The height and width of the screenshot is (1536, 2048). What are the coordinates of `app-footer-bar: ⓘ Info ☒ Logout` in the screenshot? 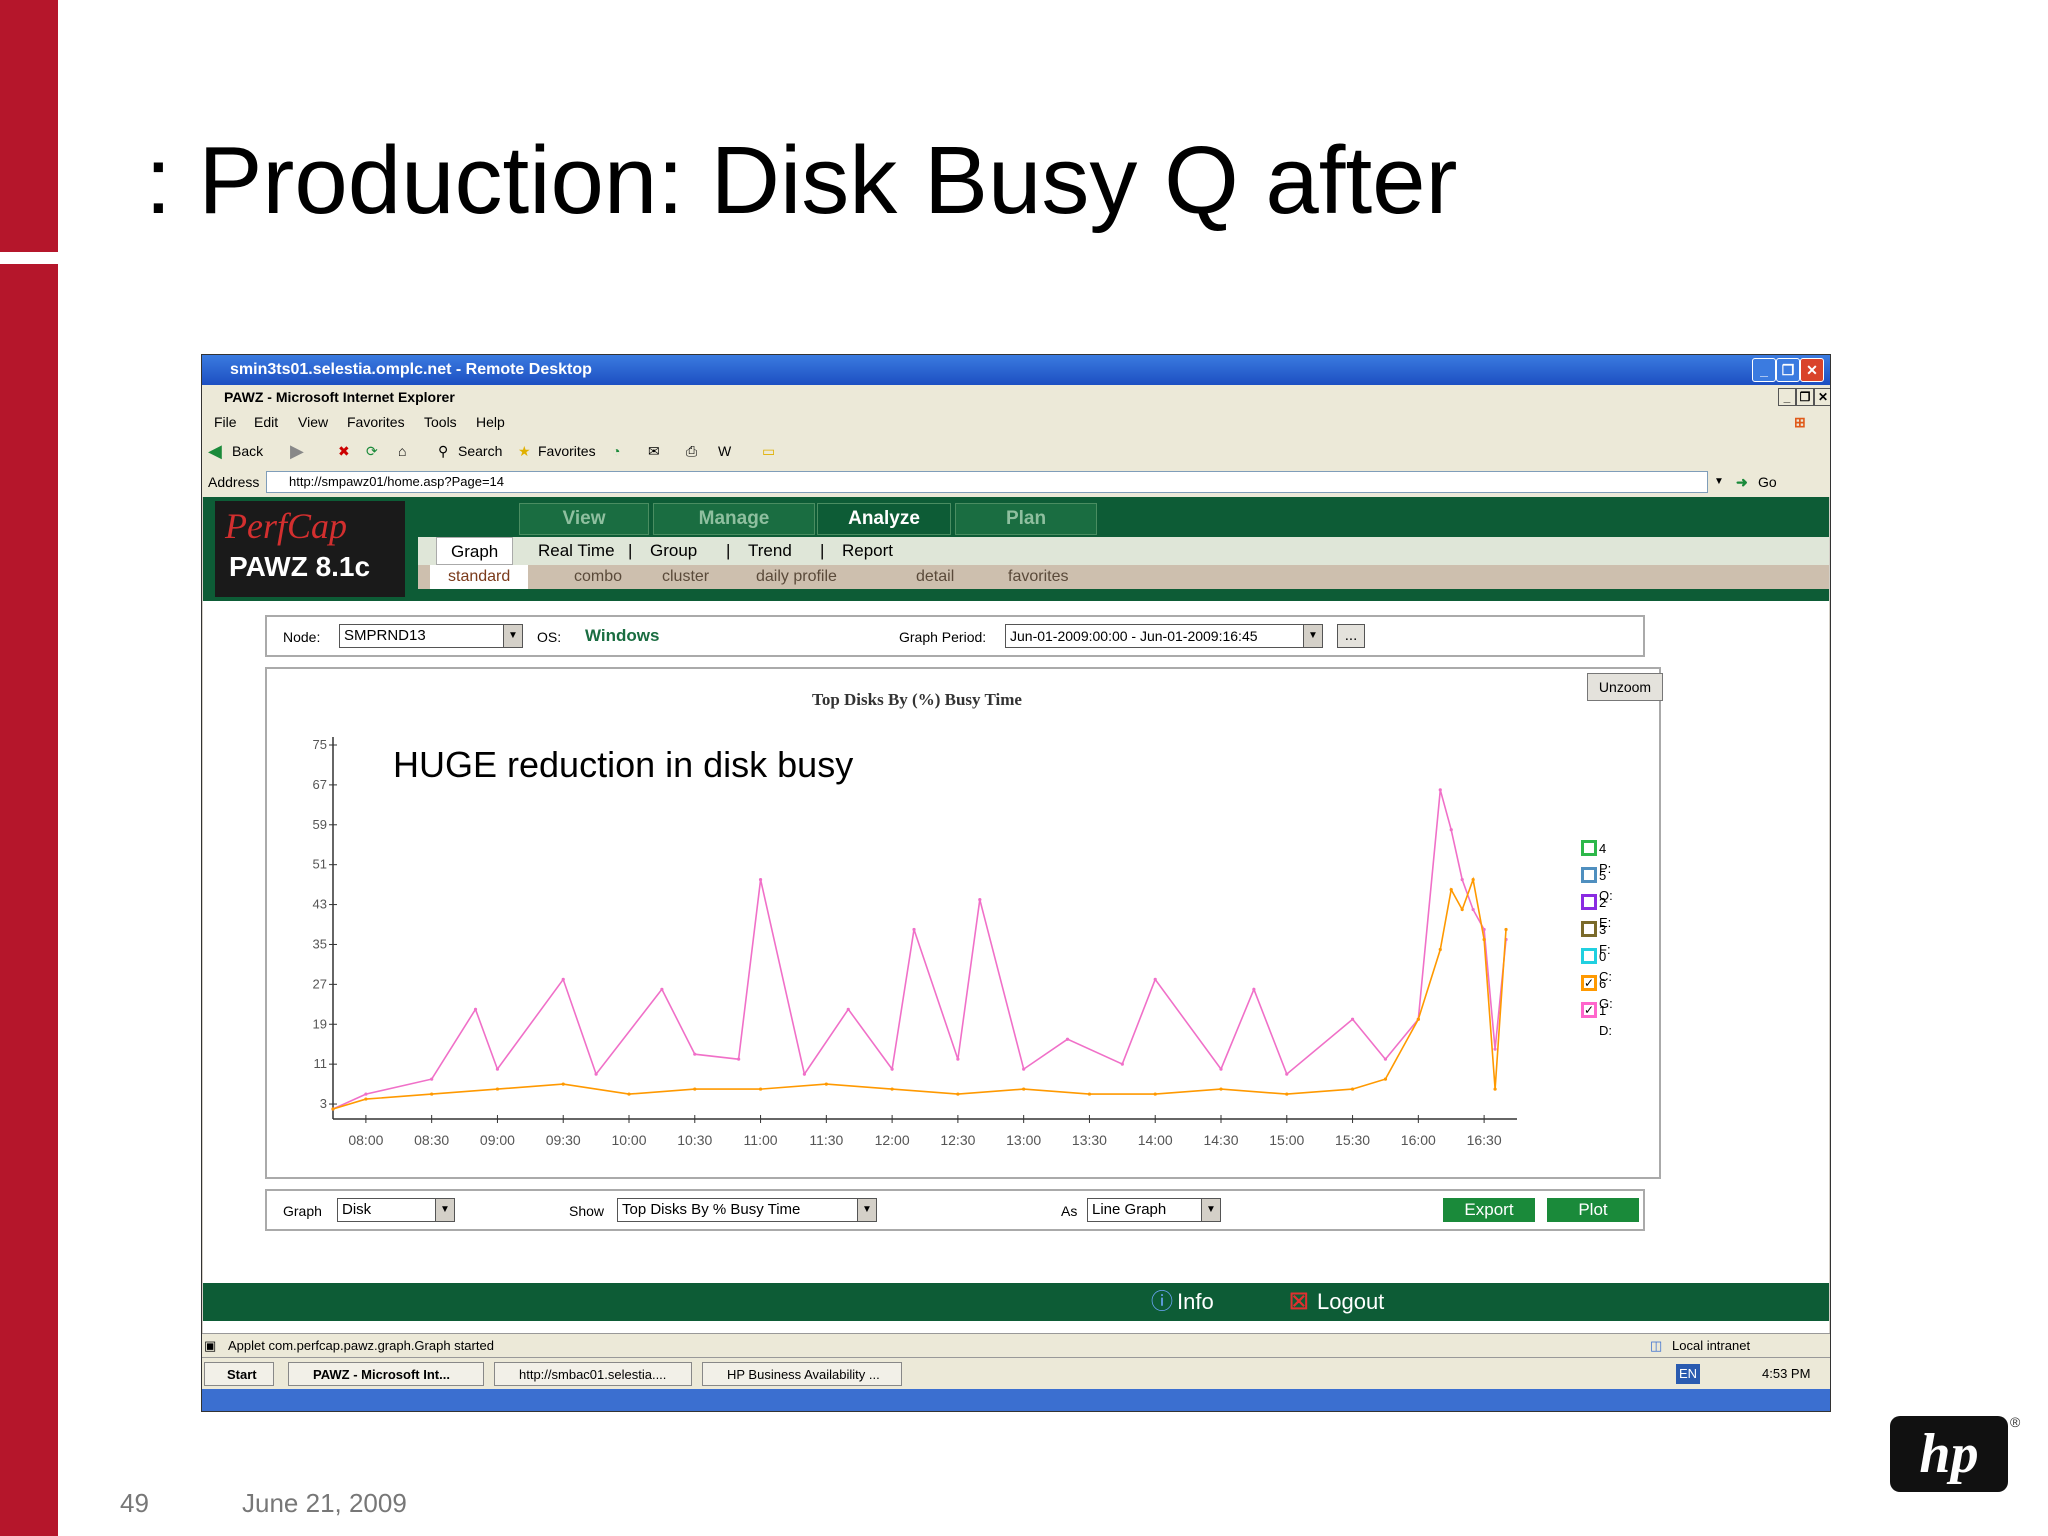 It's located at (1016, 1302).